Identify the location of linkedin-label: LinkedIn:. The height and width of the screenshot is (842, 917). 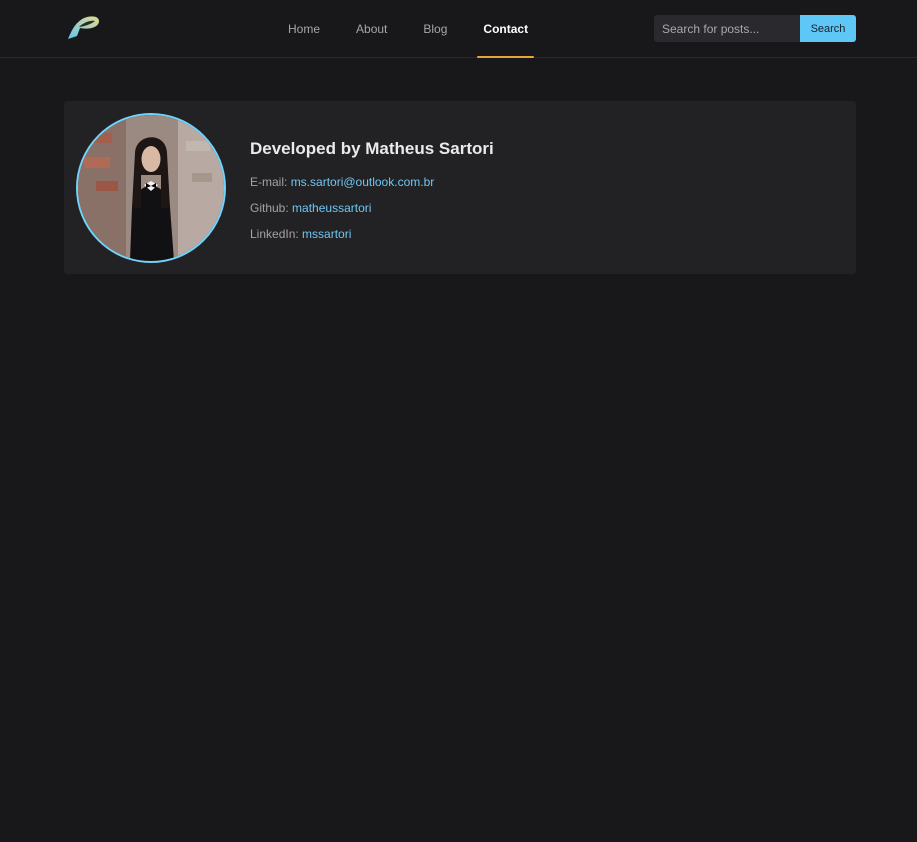
(274, 234).